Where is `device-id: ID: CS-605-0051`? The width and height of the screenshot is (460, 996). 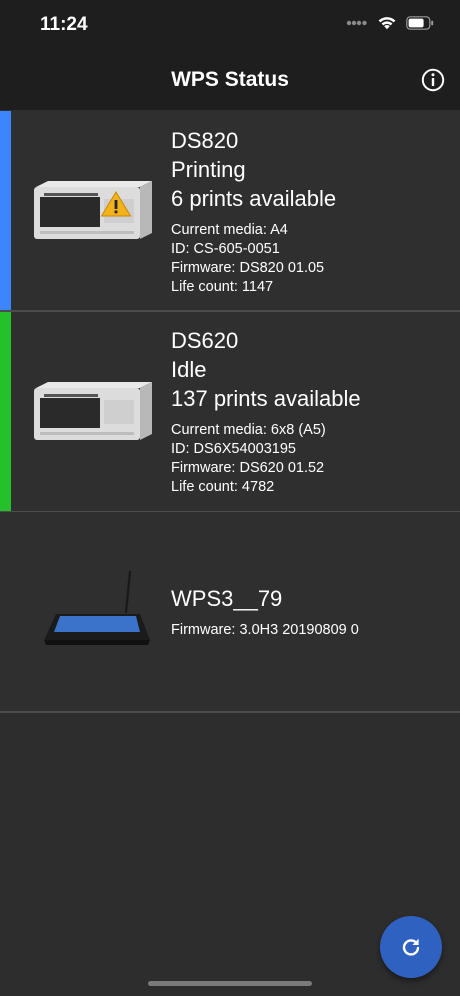 device-id: ID: CS-605-0051 is located at coordinates (225, 249).